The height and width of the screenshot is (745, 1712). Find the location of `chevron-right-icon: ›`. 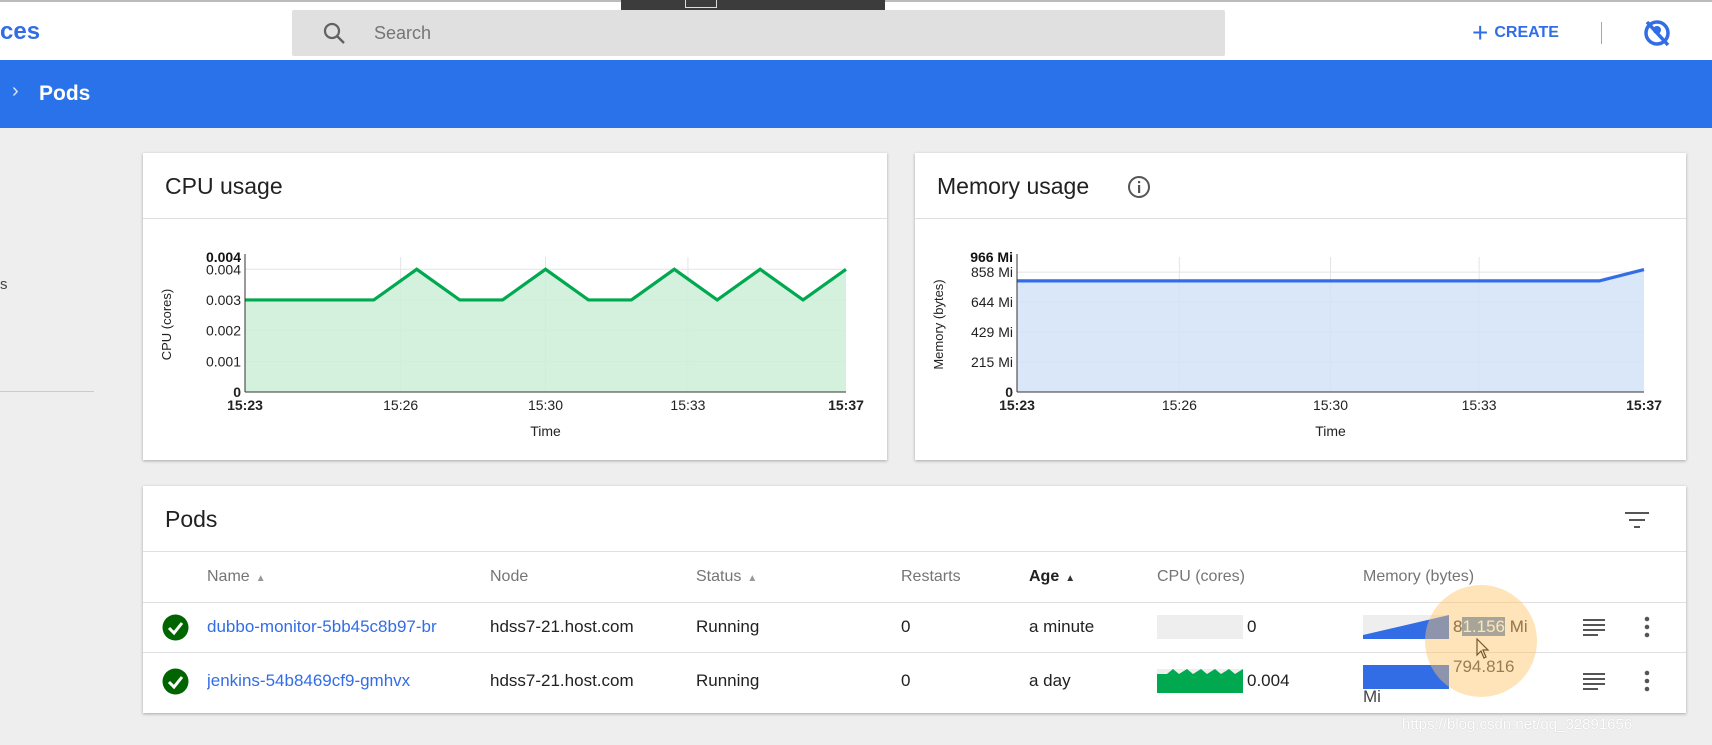

chevron-right-icon: › is located at coordinates (15, 91).